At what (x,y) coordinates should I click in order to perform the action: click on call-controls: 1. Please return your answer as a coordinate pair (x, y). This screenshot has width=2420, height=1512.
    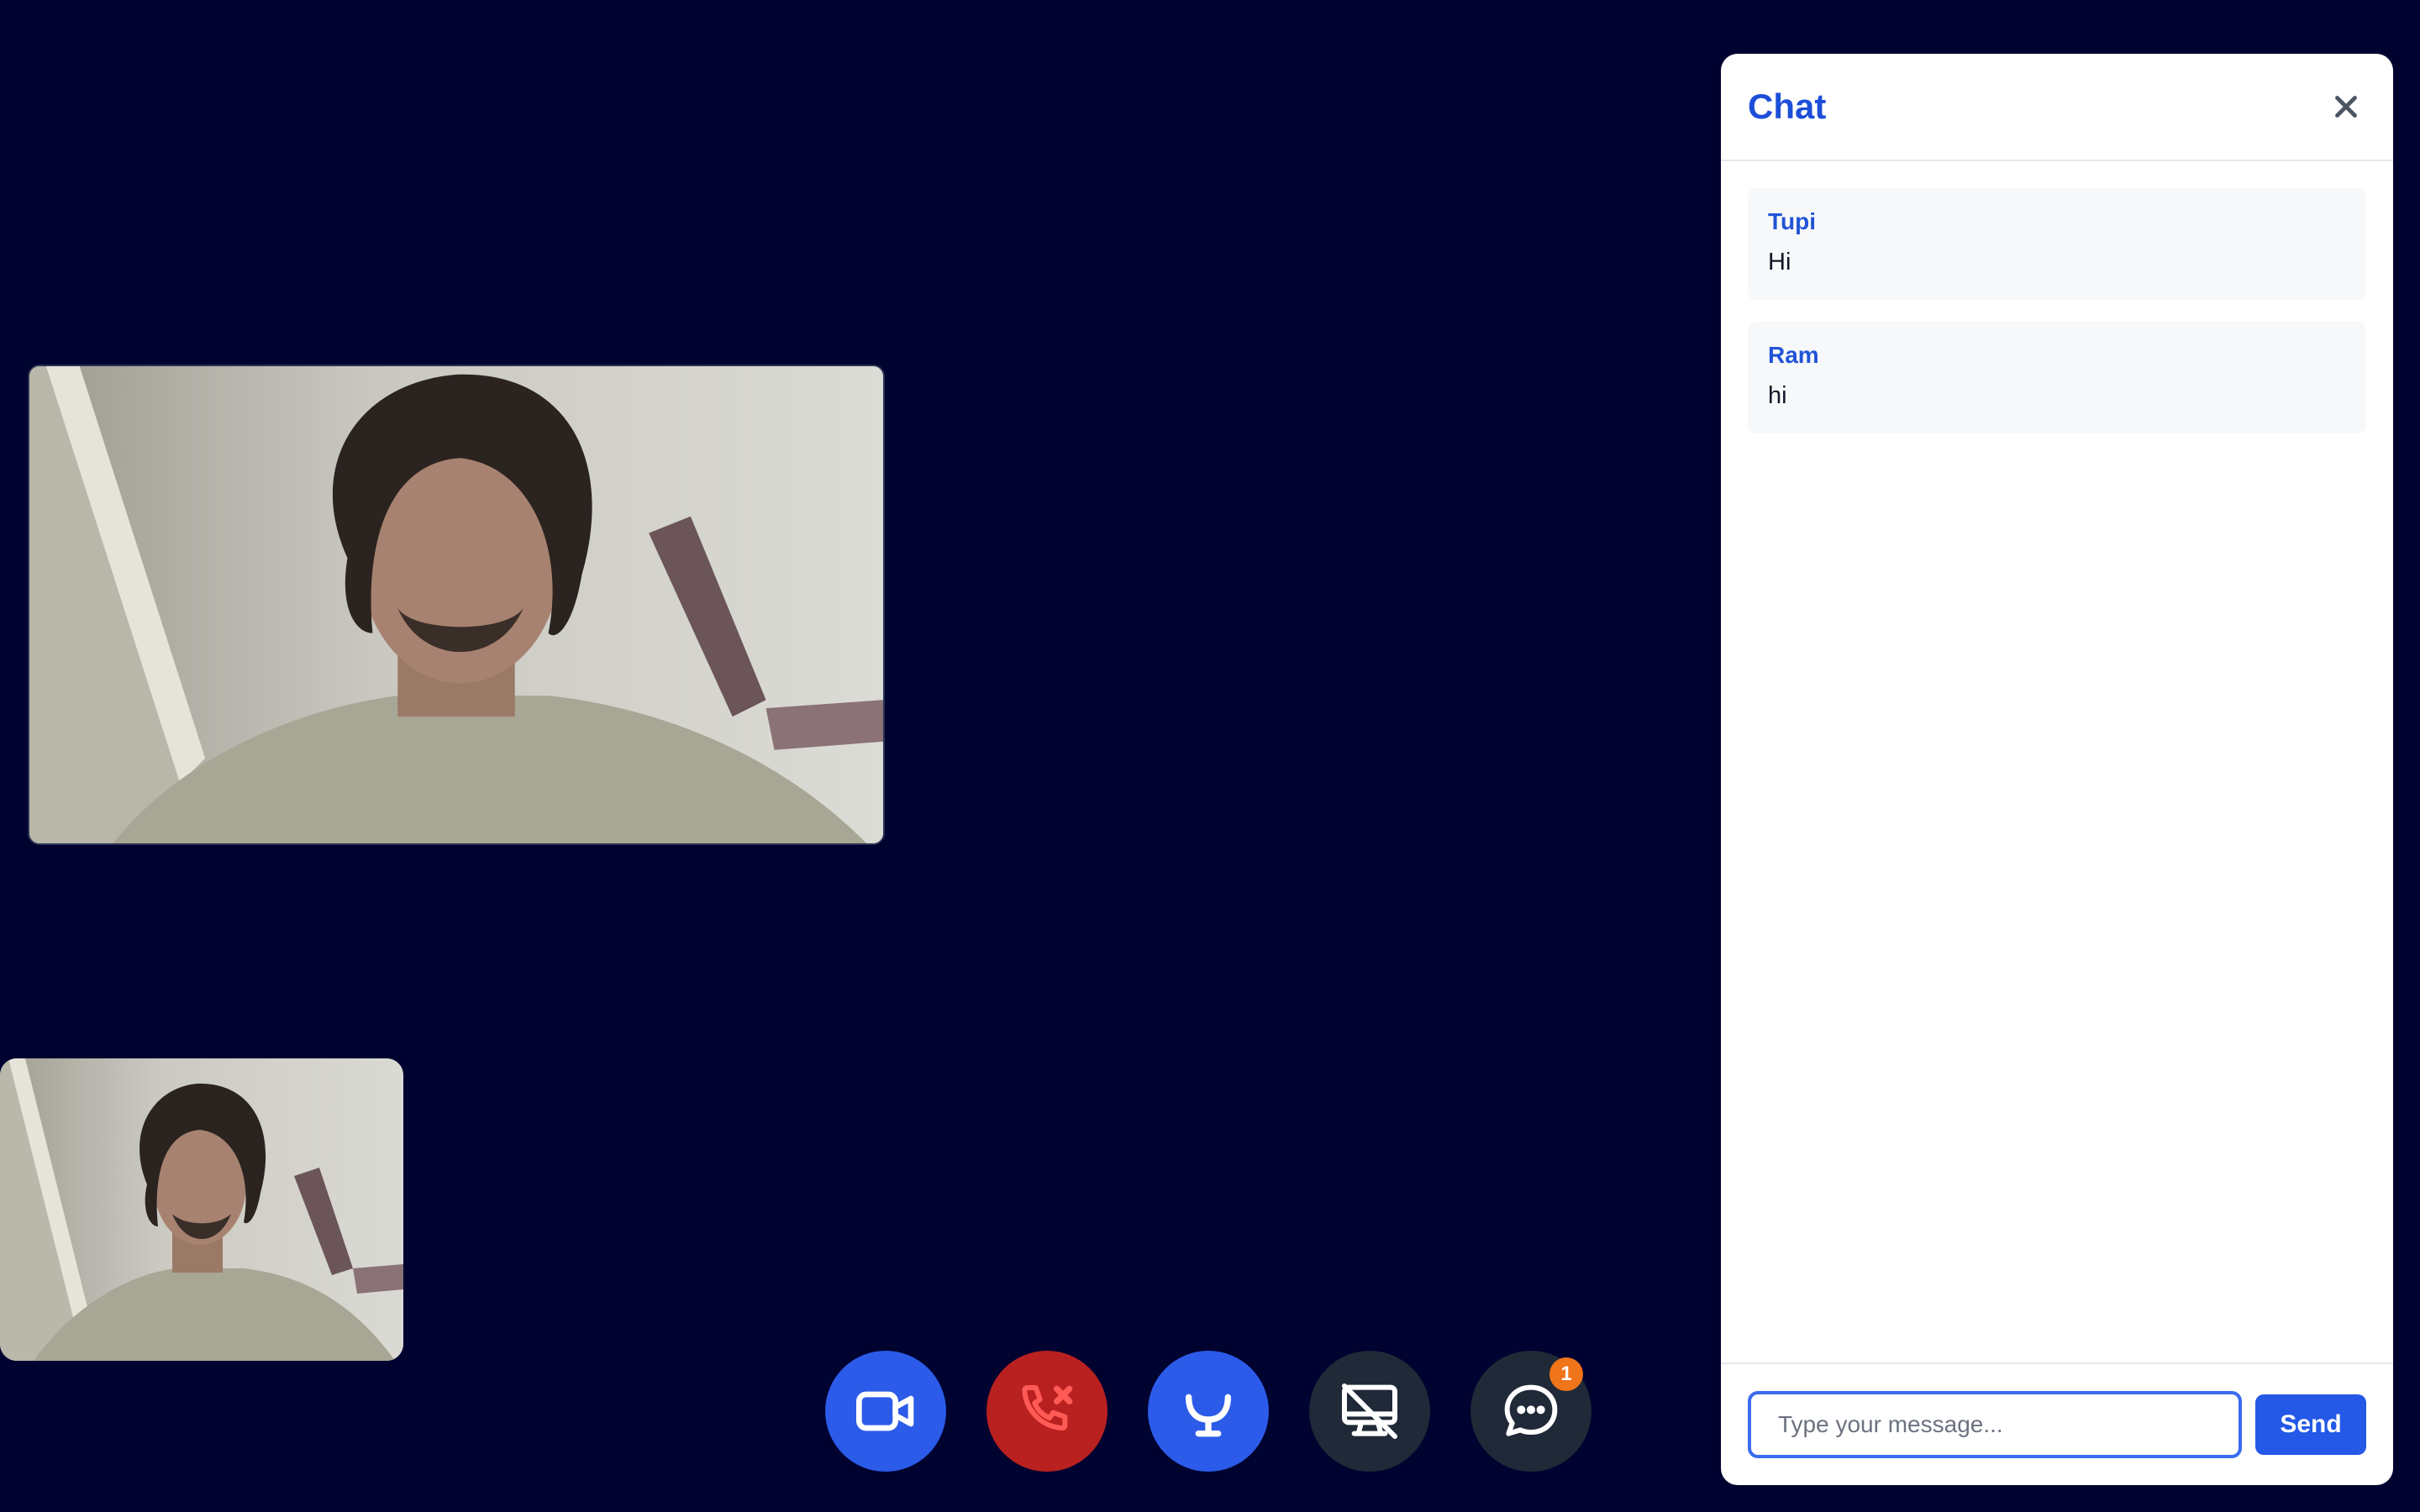
    Looking at the image, I should click on (1208, 1411).